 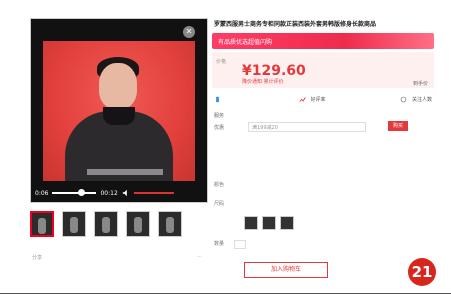 I want to click on progress-knob, so click(x=82, y=192).